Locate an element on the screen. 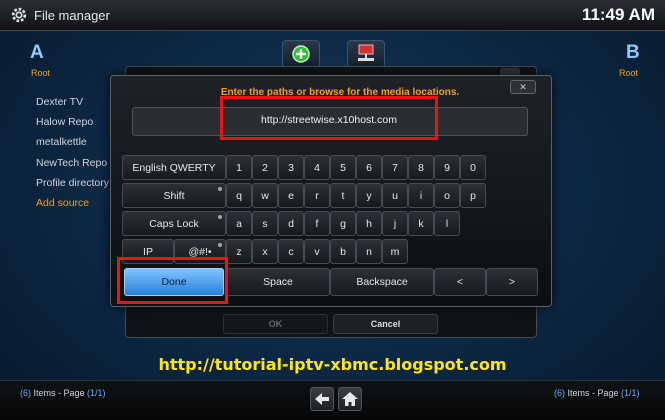  watermark-text: http://tutorial-iptv-xbmc.blogspot.com is located at coordinates (332, 364).